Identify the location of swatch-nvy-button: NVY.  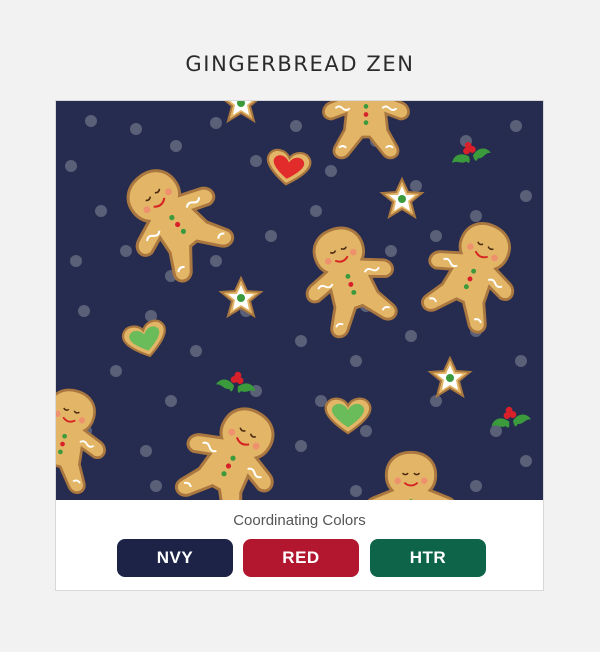
(175, 558).